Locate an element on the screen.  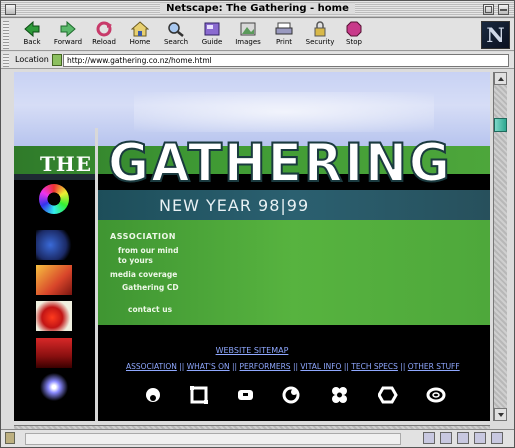
mail-component-icon is located at coordinates (445, 438).